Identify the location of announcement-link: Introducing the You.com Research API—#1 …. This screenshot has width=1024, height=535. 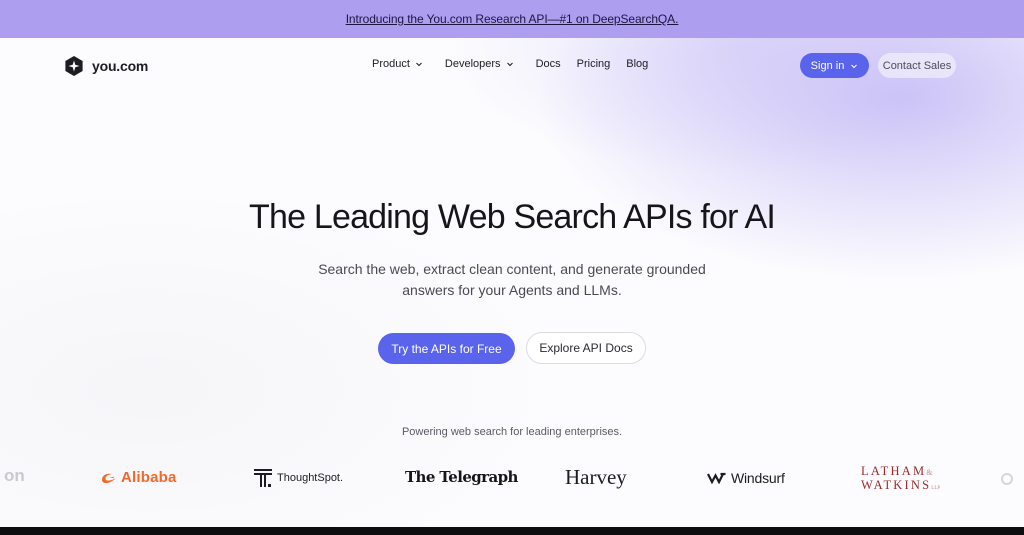
(512, 19).